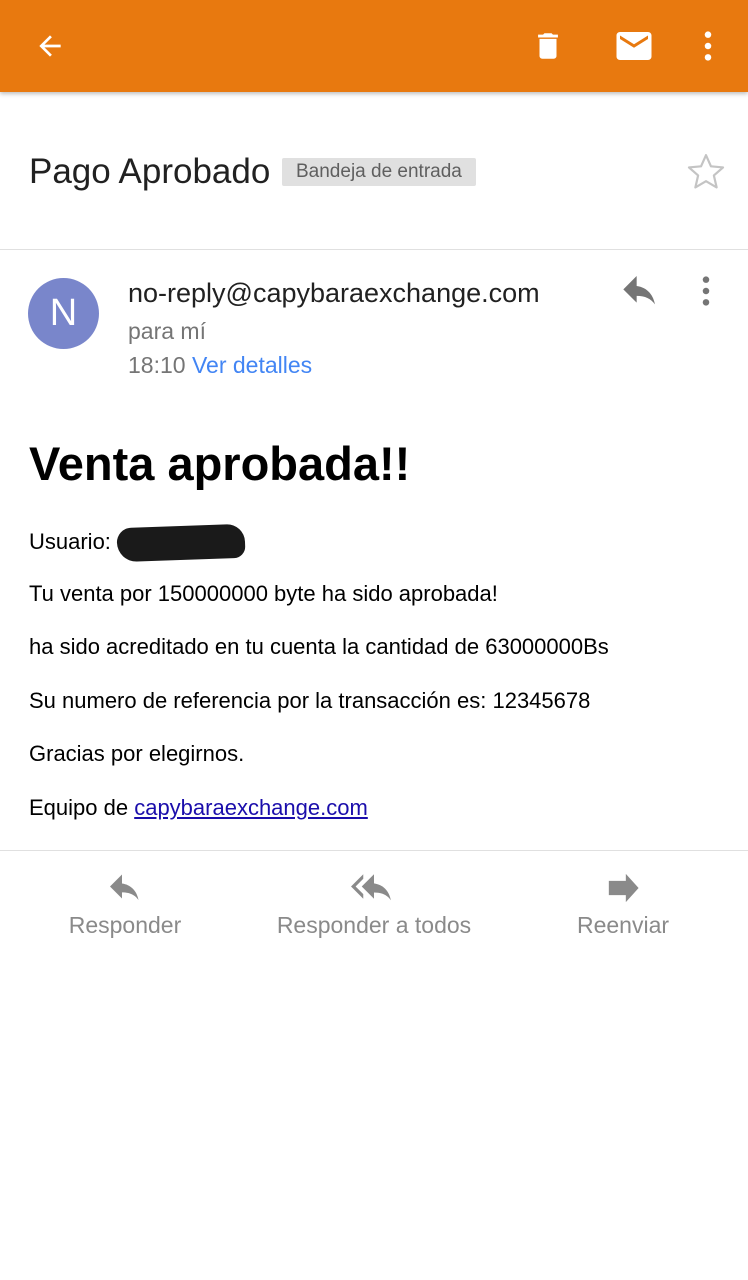  Describe the element at coordinates (125, 925) in the screenshot. I see `reply-label: Responder` at that location.